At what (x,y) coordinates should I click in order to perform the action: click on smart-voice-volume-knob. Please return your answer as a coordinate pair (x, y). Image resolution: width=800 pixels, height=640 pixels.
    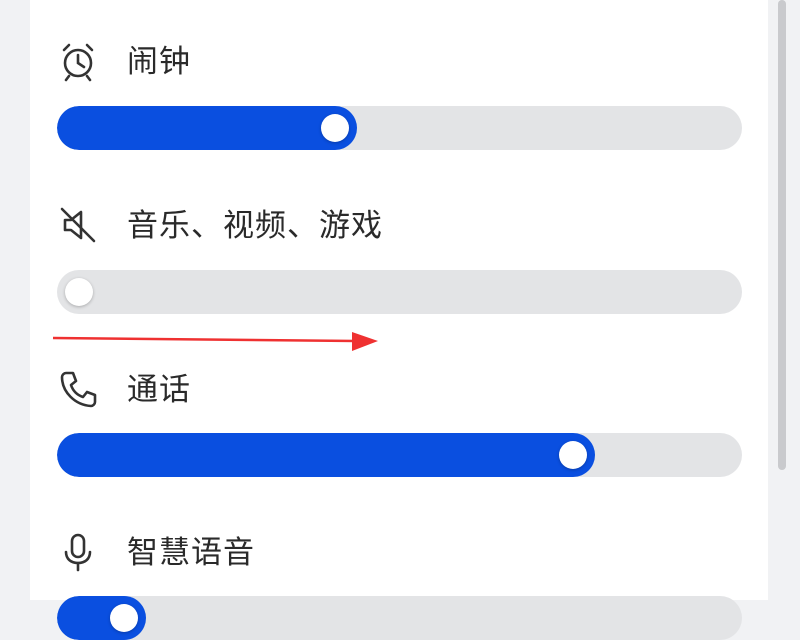
    Looking at the image, I should click on (123, 618).